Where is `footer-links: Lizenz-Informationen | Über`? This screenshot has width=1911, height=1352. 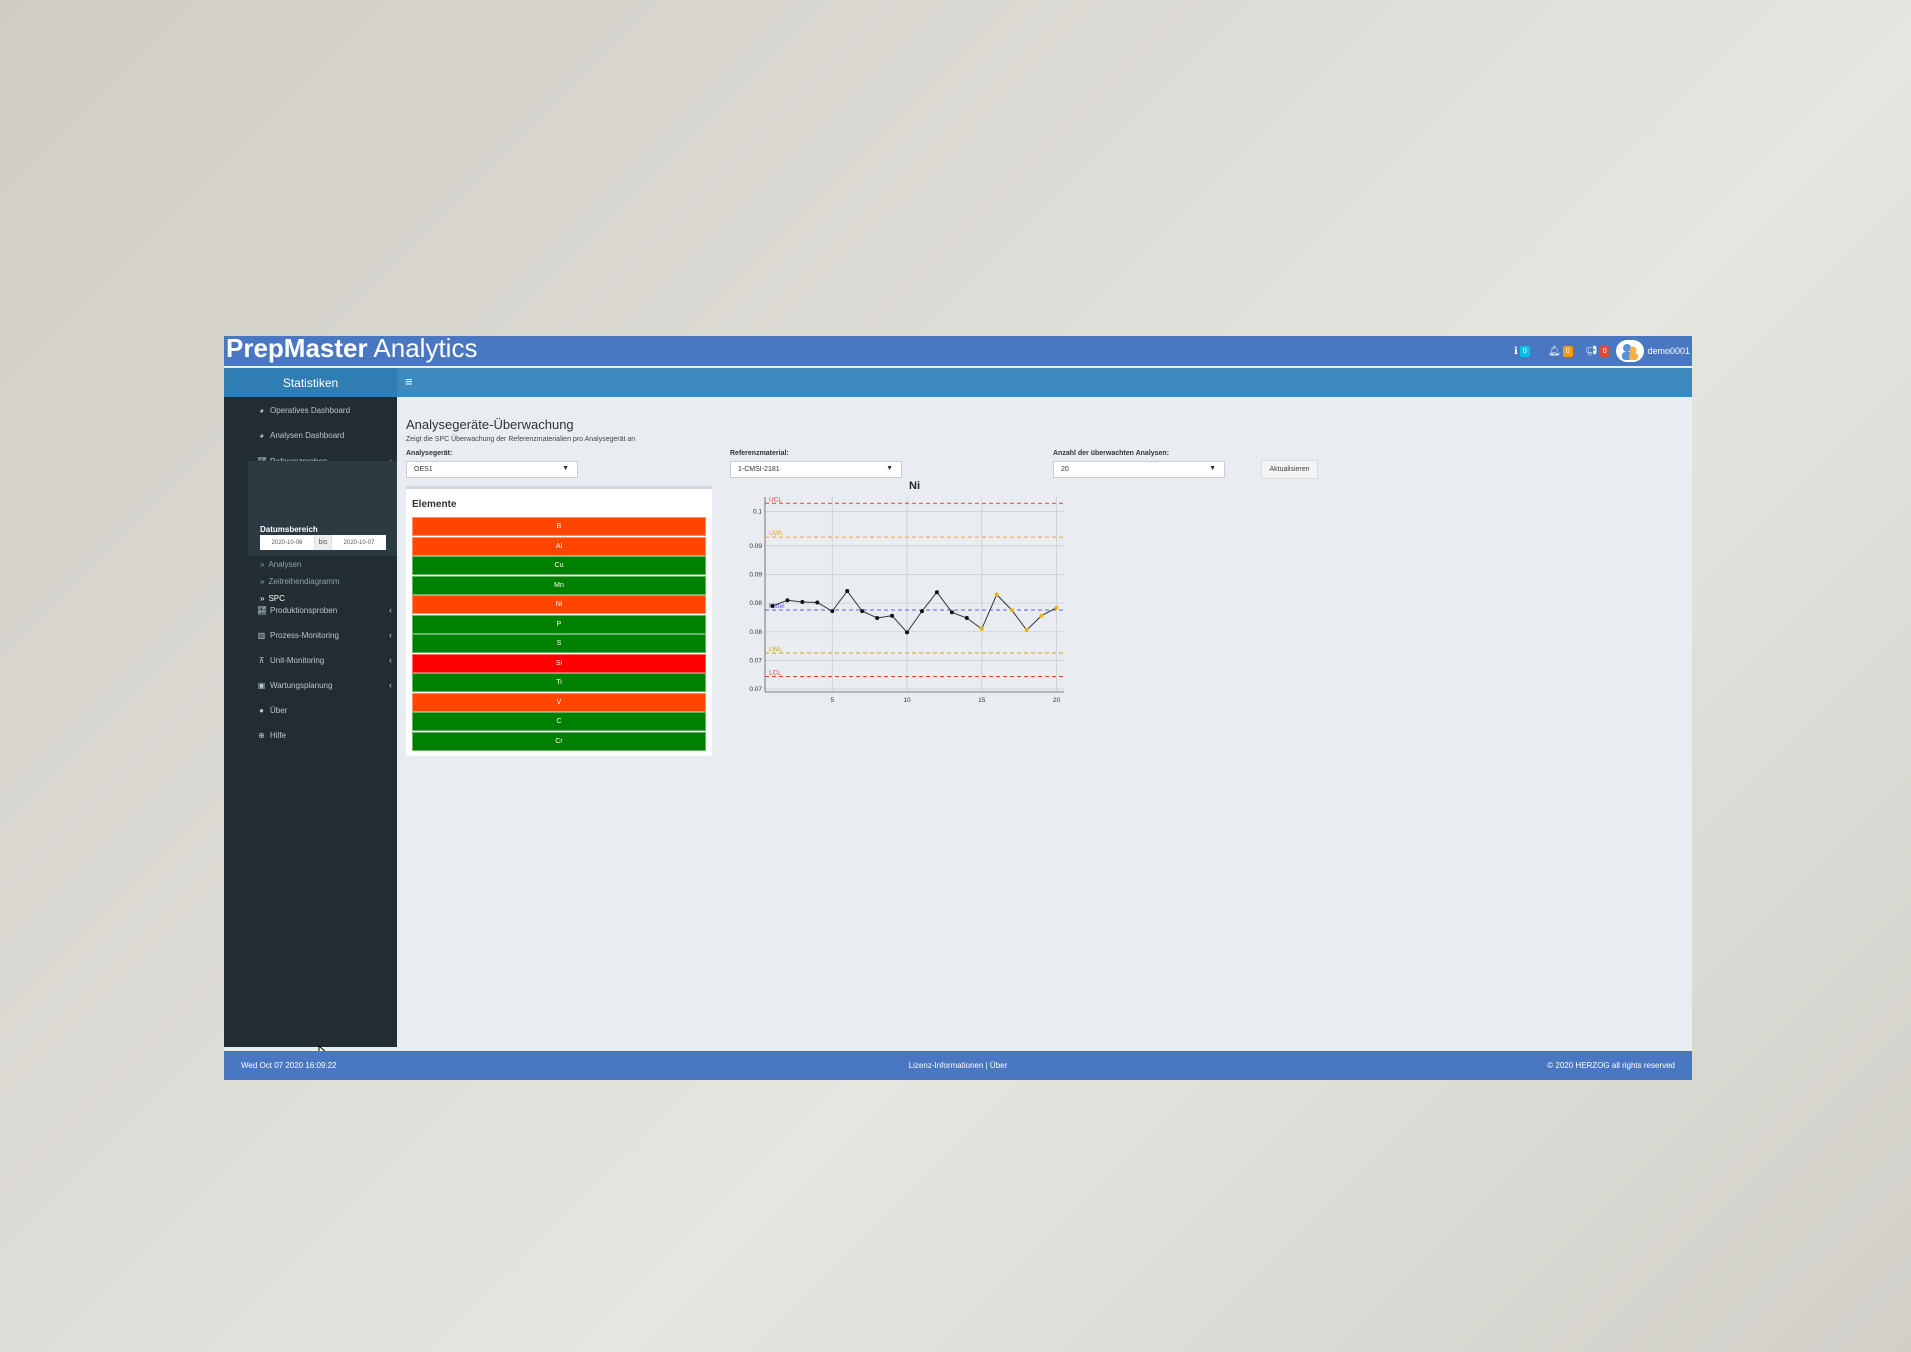 footer-links: Lizenz-Informationen | Über is located at coordinates (958, 1065).